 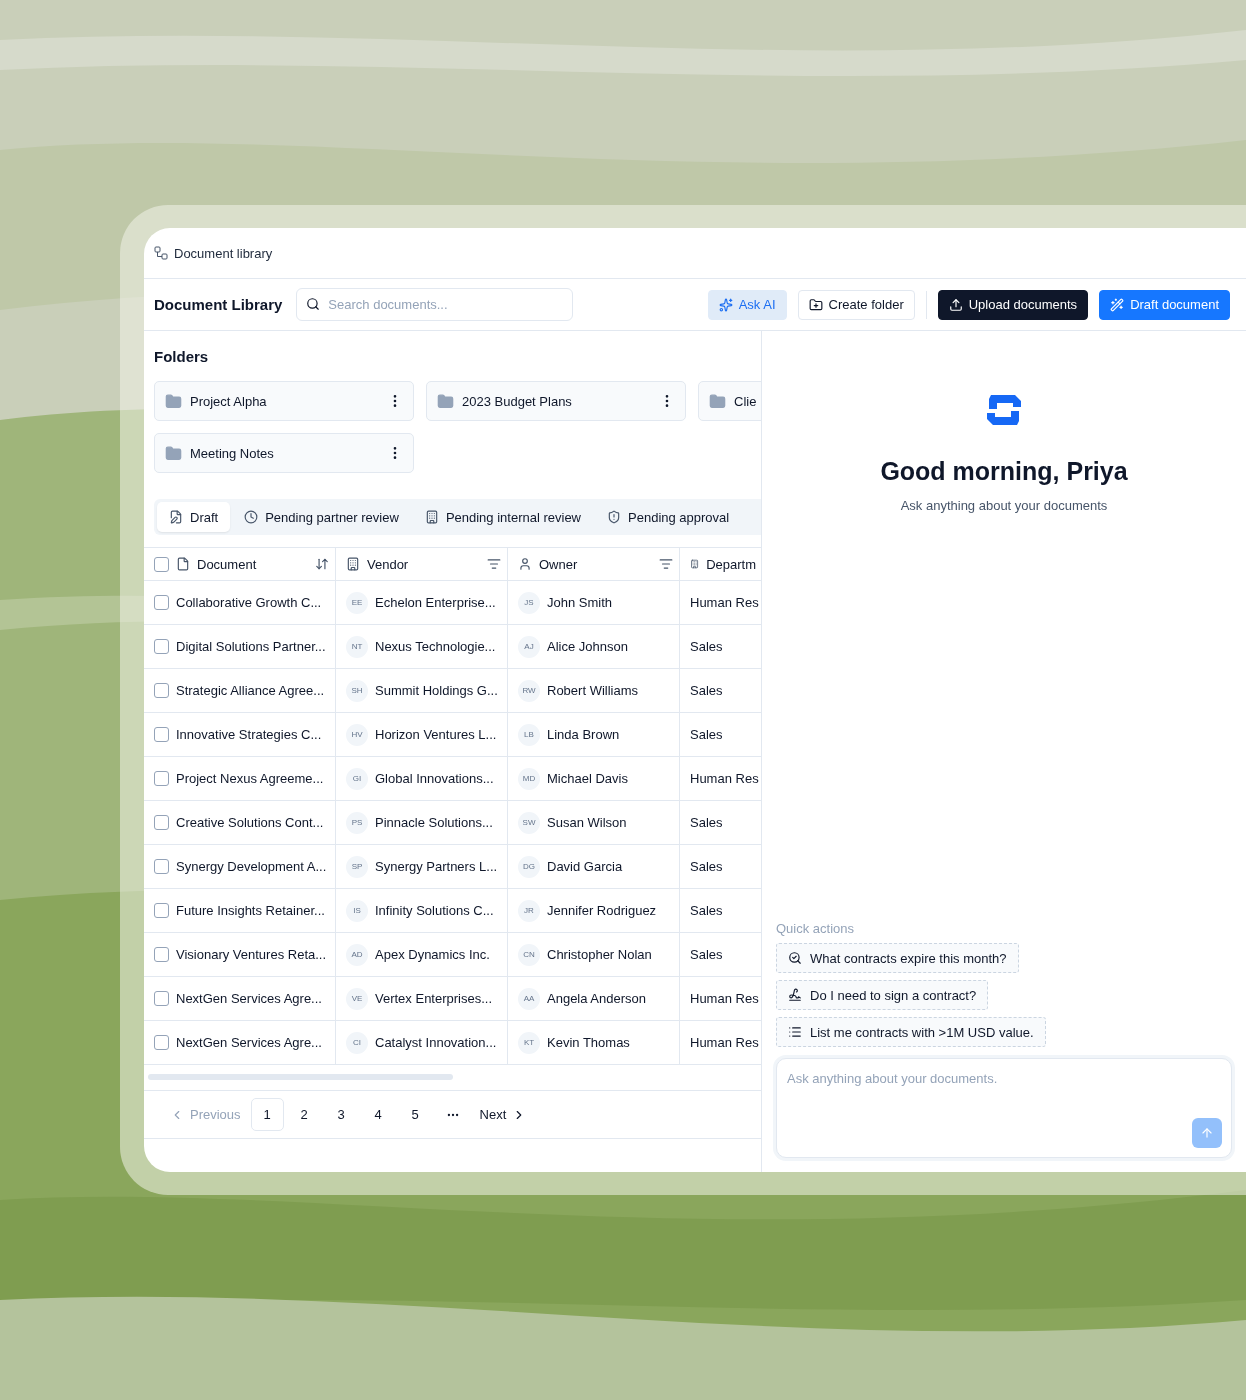 I want to click on table-cell: Linda Brown, so click(x=583, y=734).